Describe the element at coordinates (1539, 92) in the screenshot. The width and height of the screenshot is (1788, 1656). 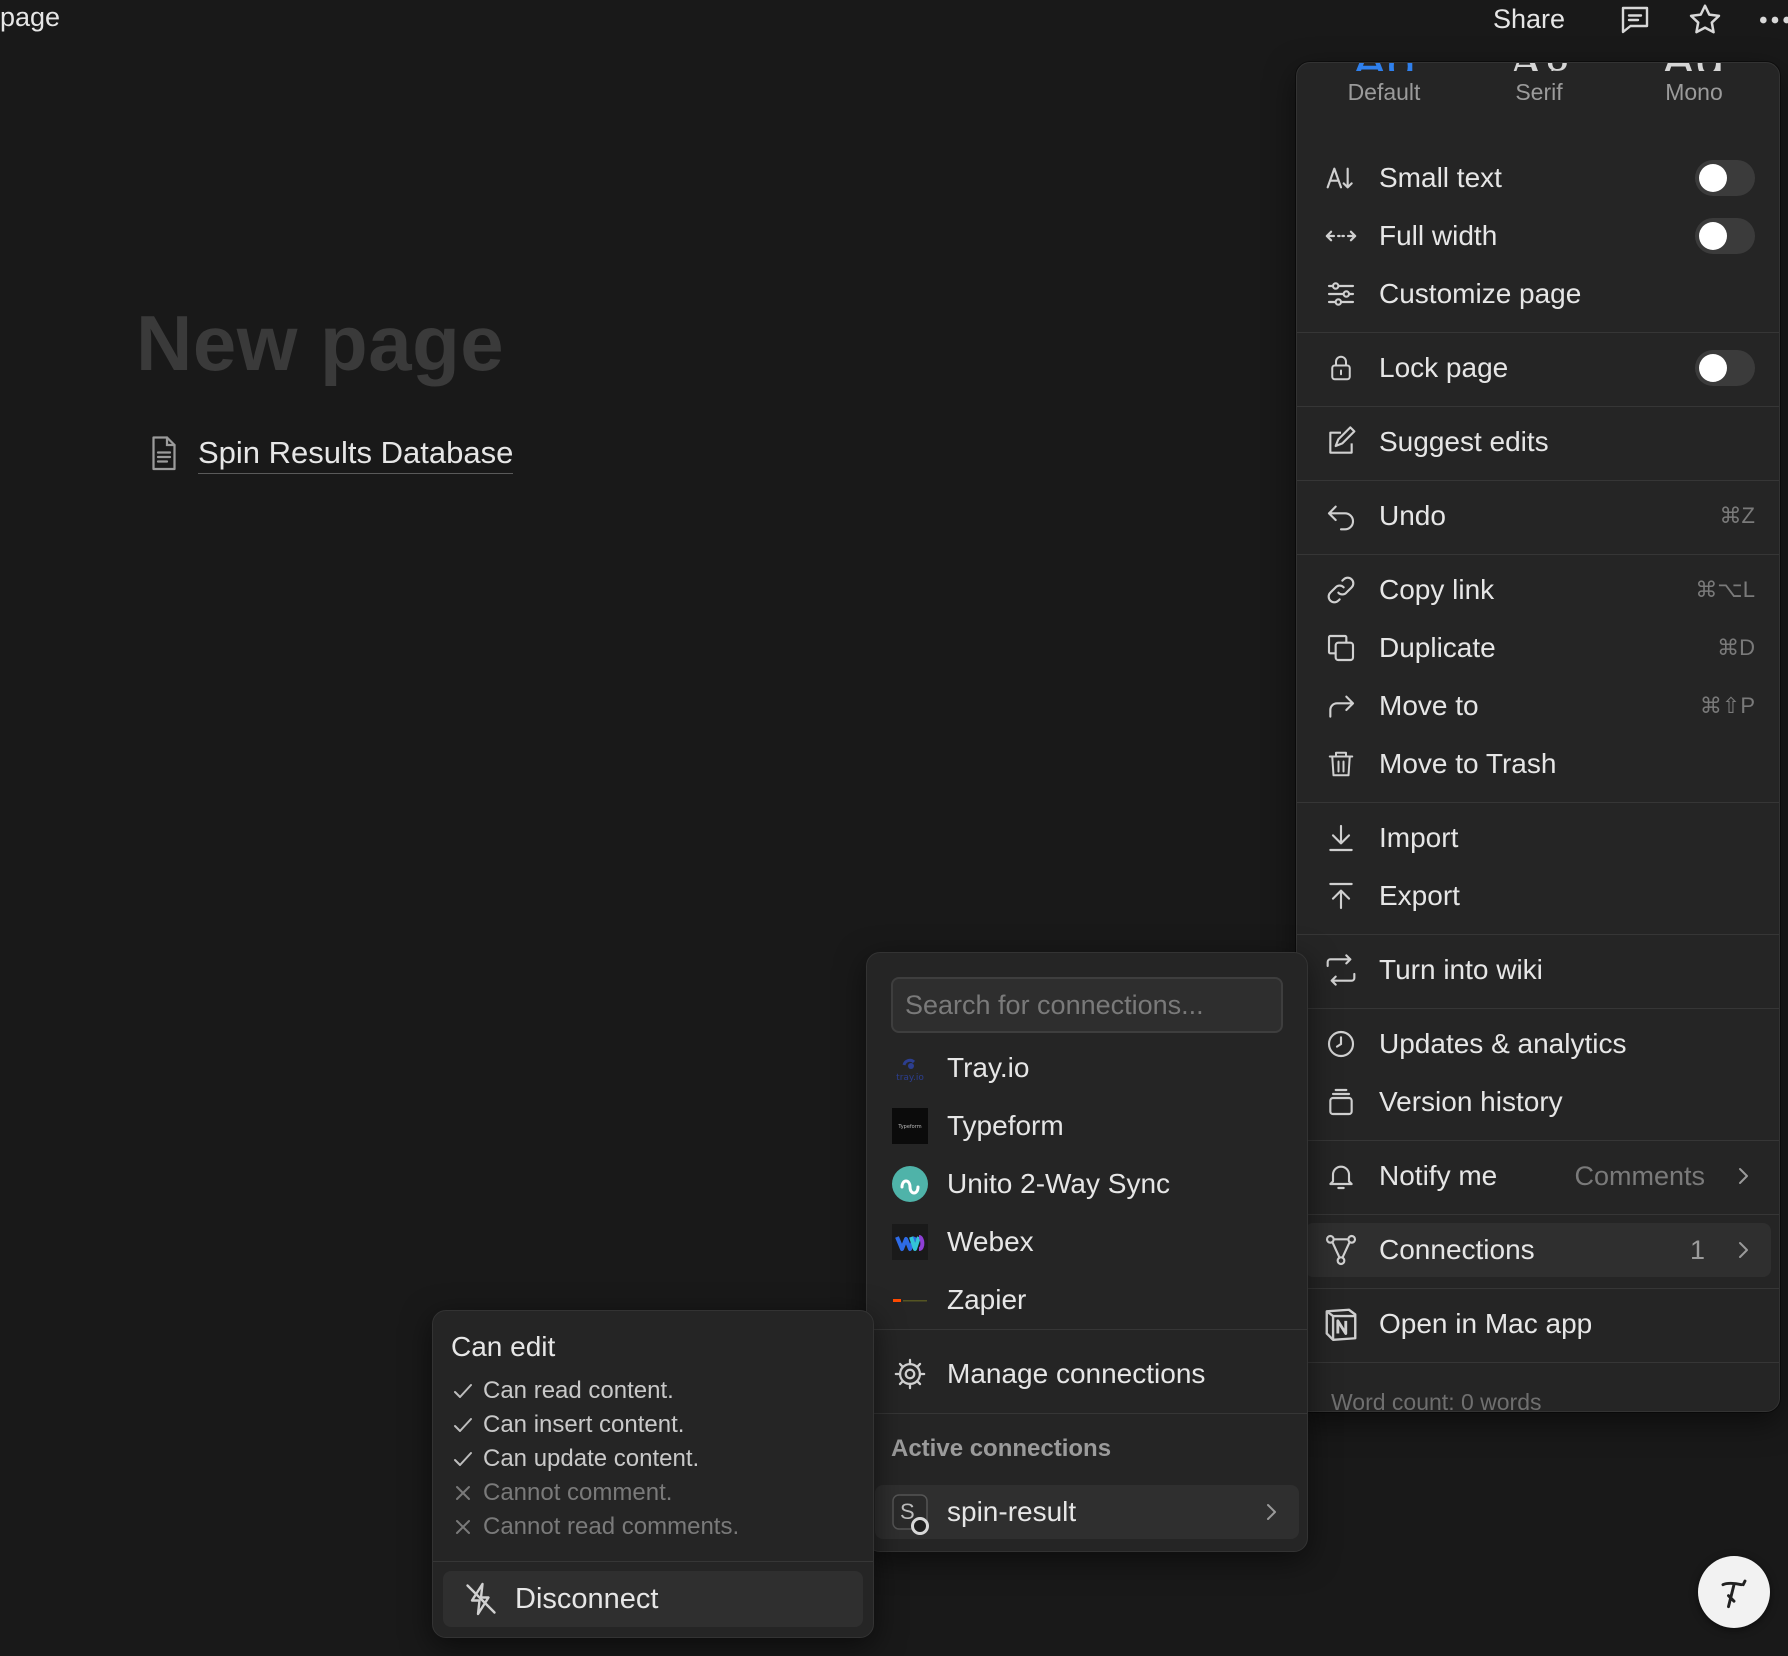
I see `font-label: Serif` at that location.